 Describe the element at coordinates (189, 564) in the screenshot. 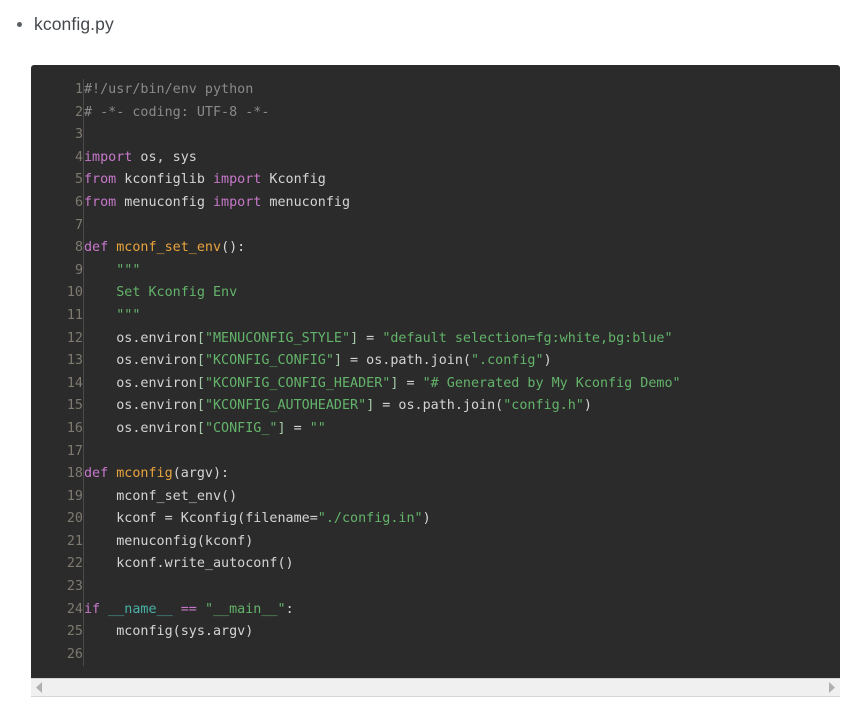

I see `code-token: kconf.write_autoconf()` at that location.